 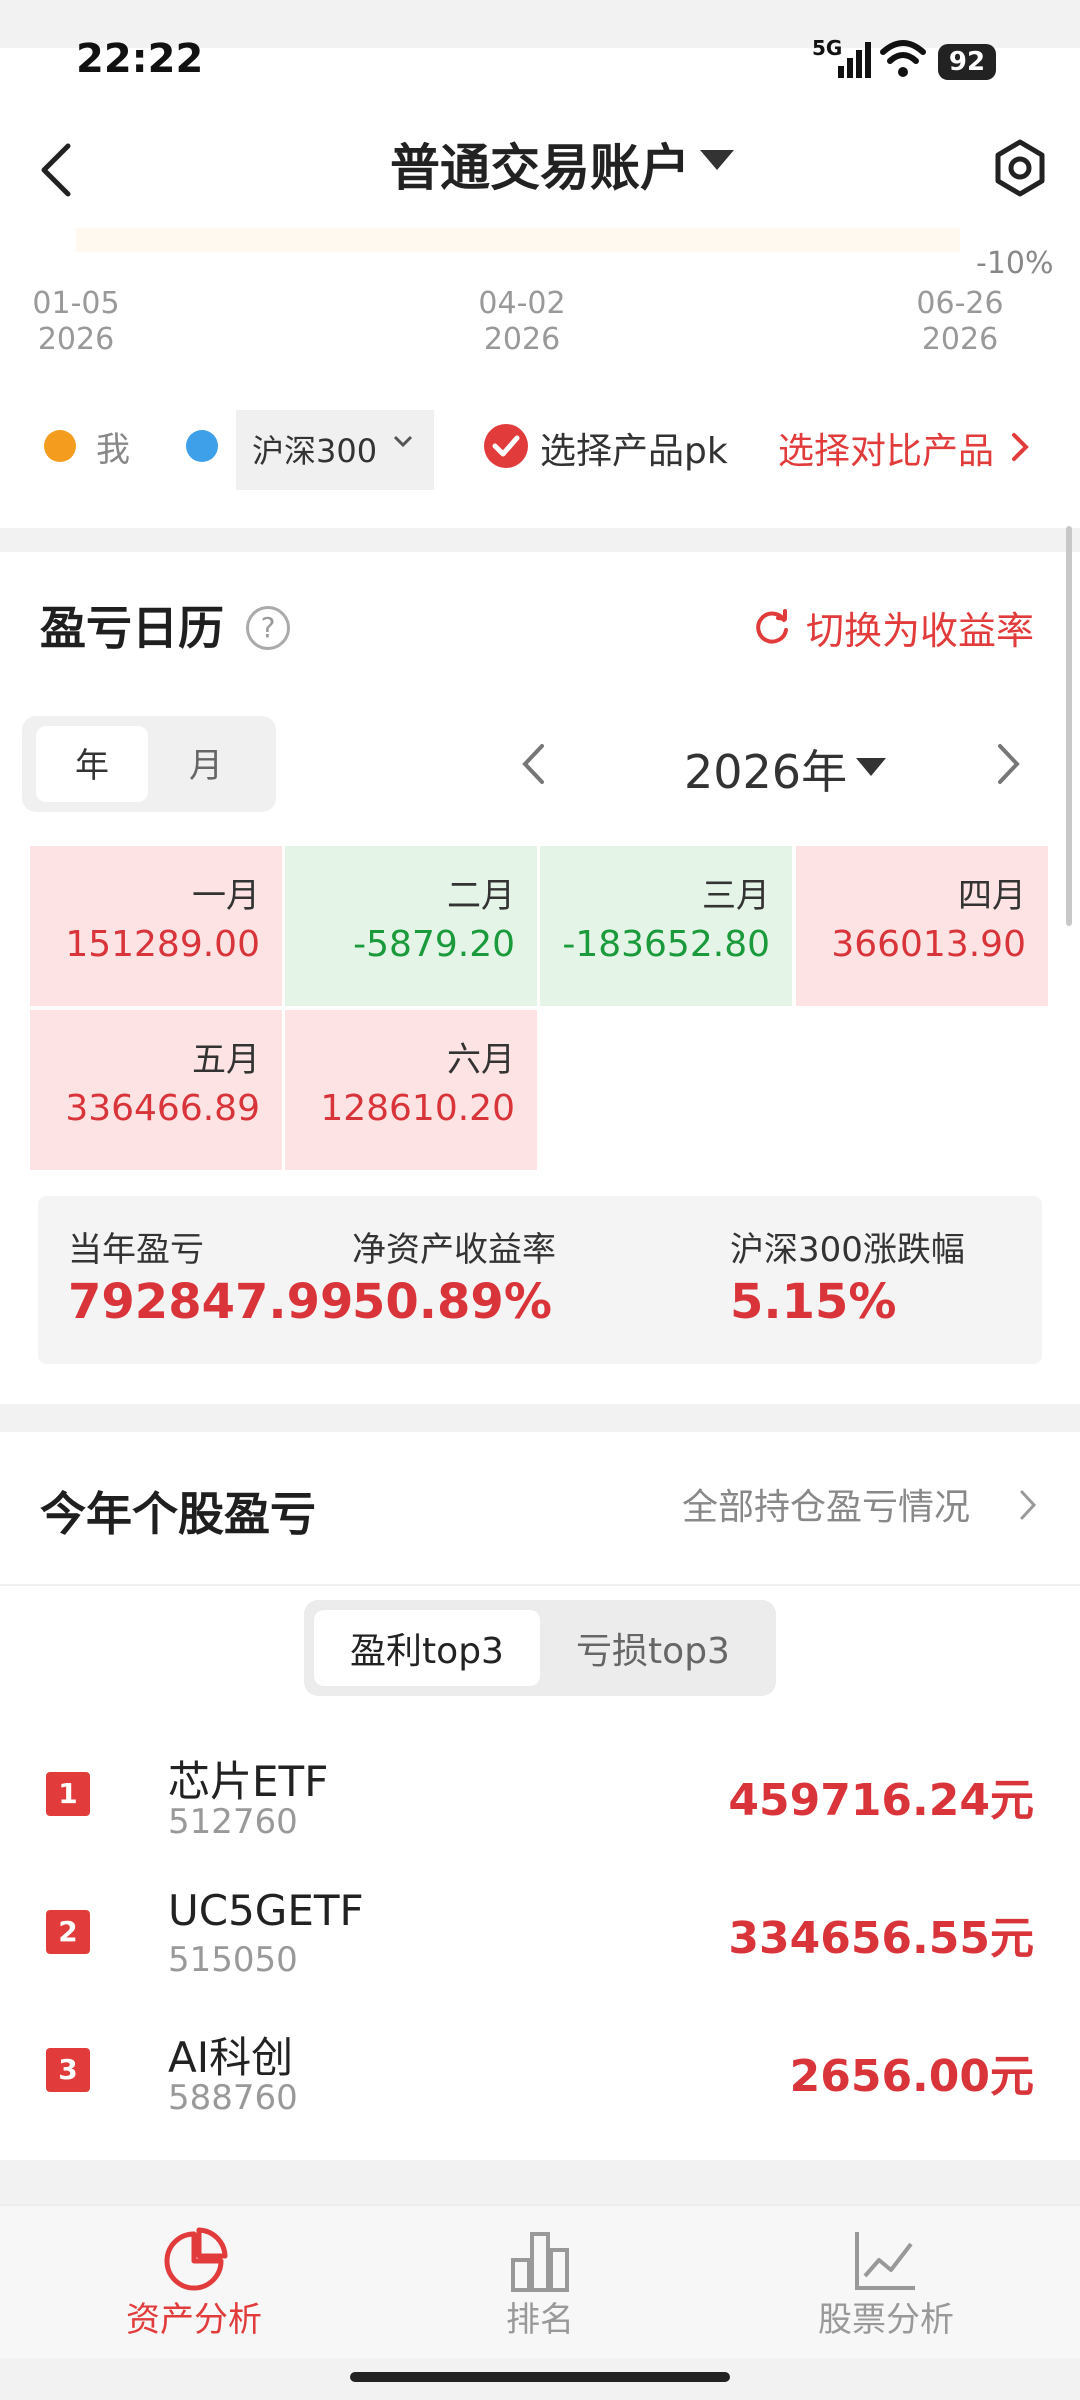 What do you see at coordinates (540, 1805) in the screenshot?
I see `list-item: 1 芯片ETF 512760 459716.24元` at bounding box center [540, 1805].